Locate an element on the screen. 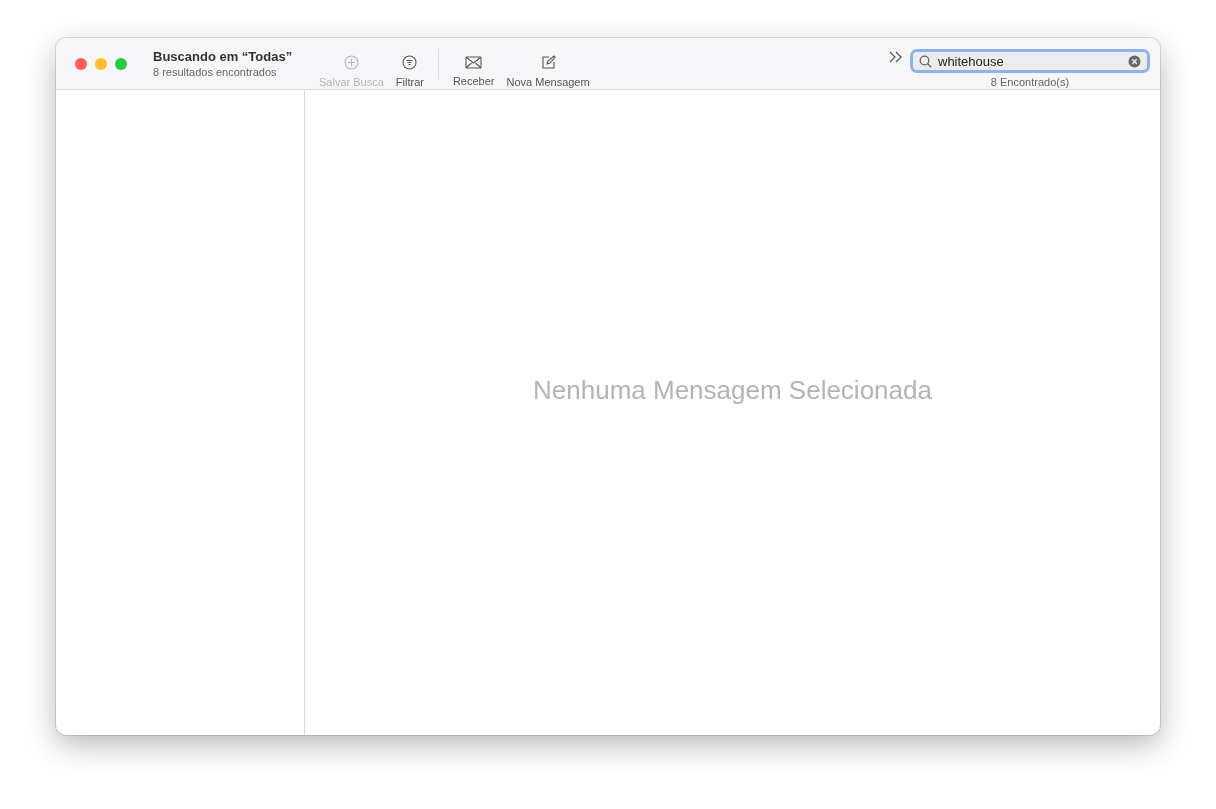 The width and height of the screenshot is (1216, 809). toolbar-button: Nova Mensagem is located at coordinates (548, 69).